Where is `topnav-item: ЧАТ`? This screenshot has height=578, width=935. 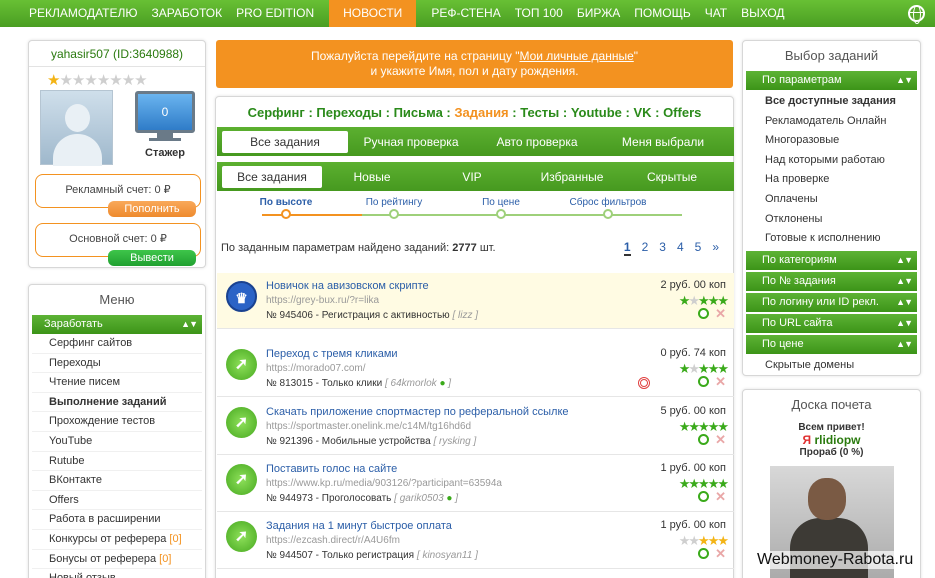
topnav-item: ЧАТ is located at coordinates (716, 13).